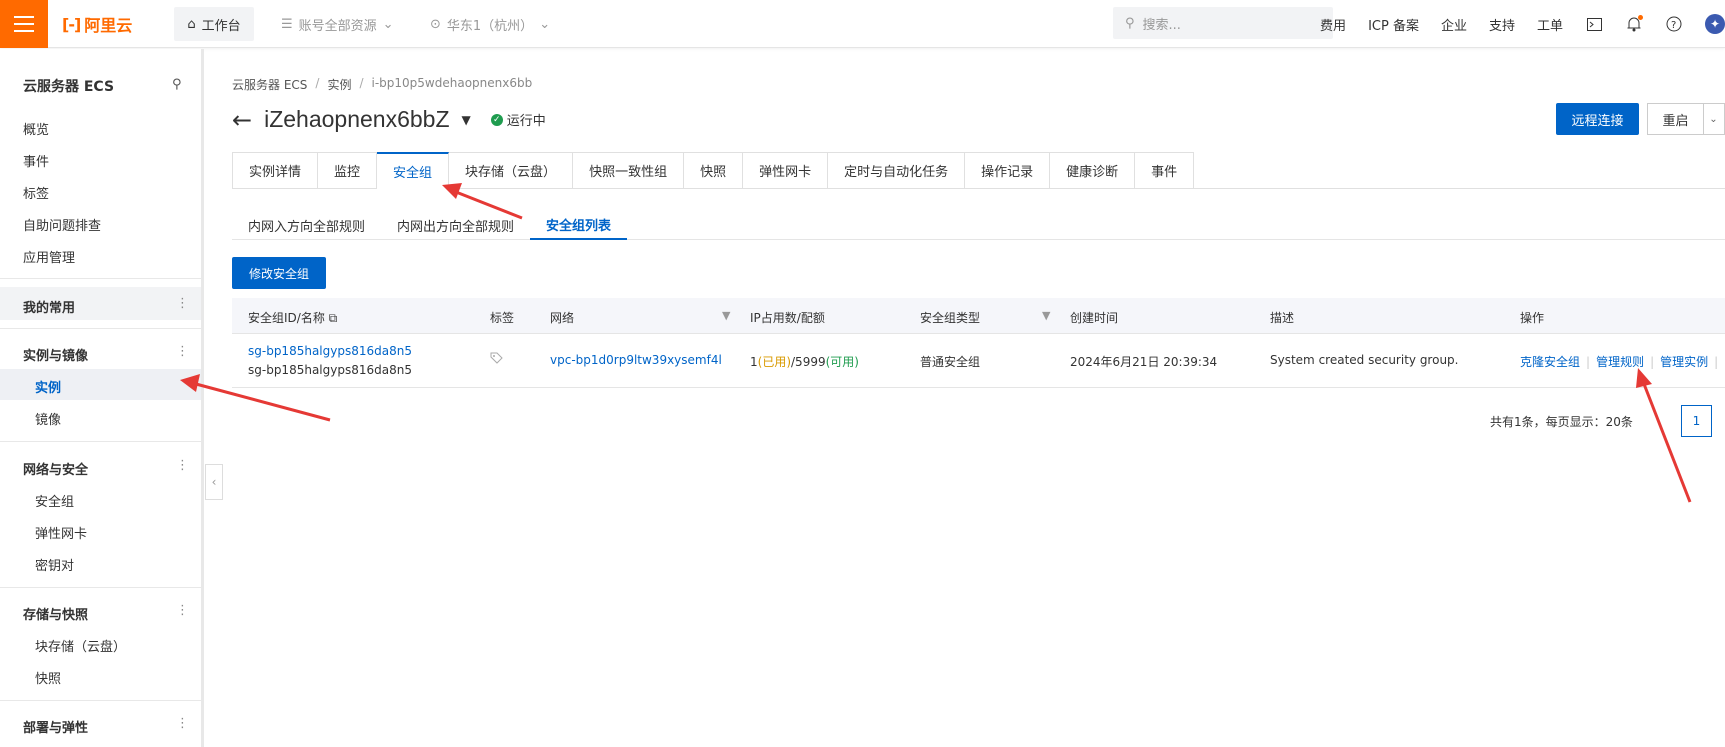 The image size is (1725, 747). Describe the element at coordinates (1282, 318) in the screenshot. I see `header-description: 描述` at that location.